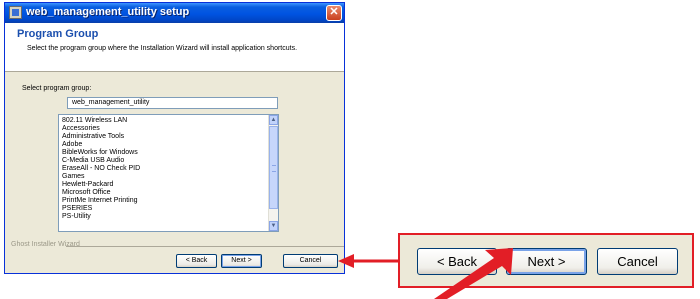  Describe the element at coordinates (473, 273) in the screenshot. I see `pointer-arrow-to-next-icon` at that location.